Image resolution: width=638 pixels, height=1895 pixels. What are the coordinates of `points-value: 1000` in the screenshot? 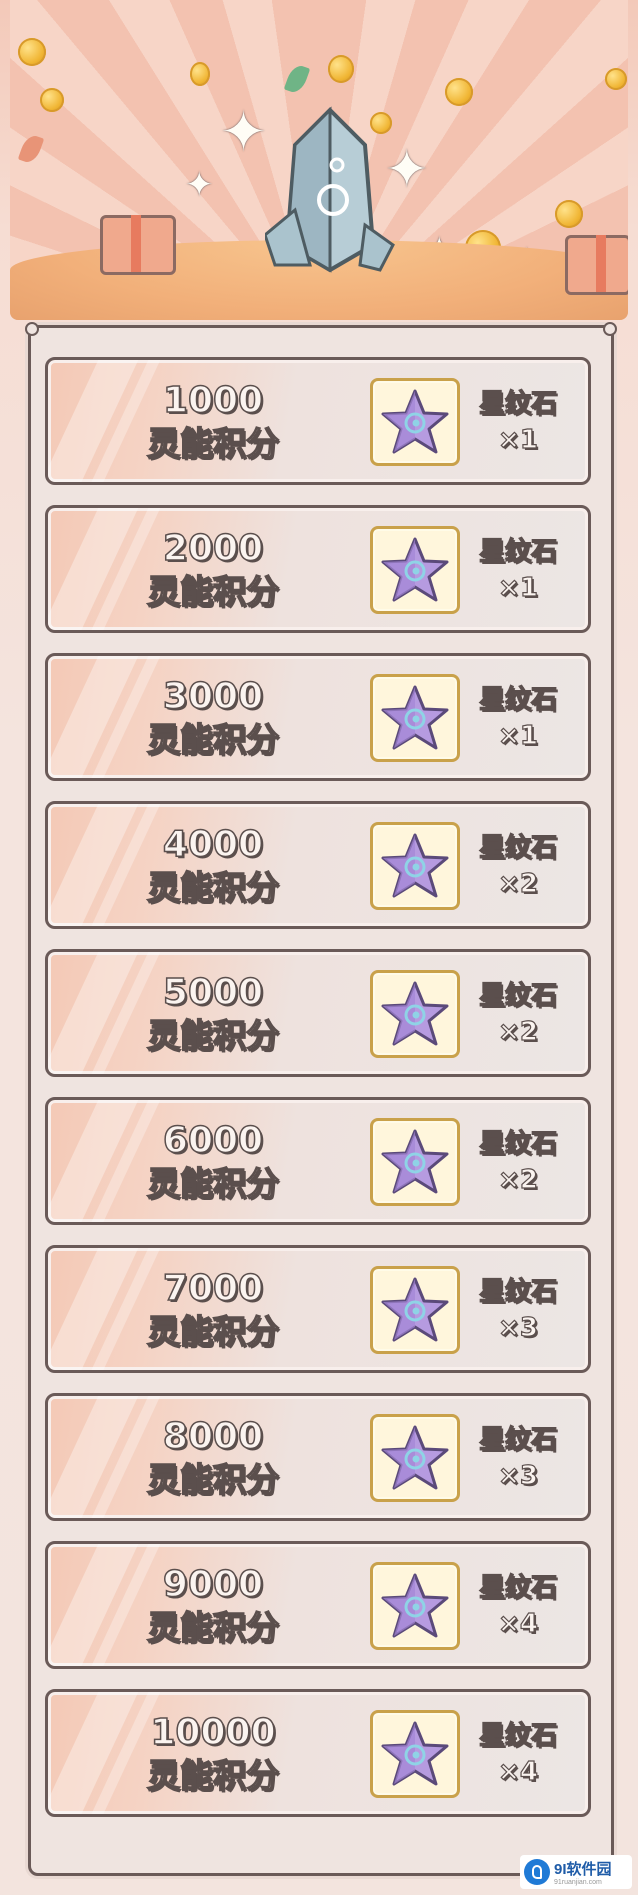 It's located at (213, 400).